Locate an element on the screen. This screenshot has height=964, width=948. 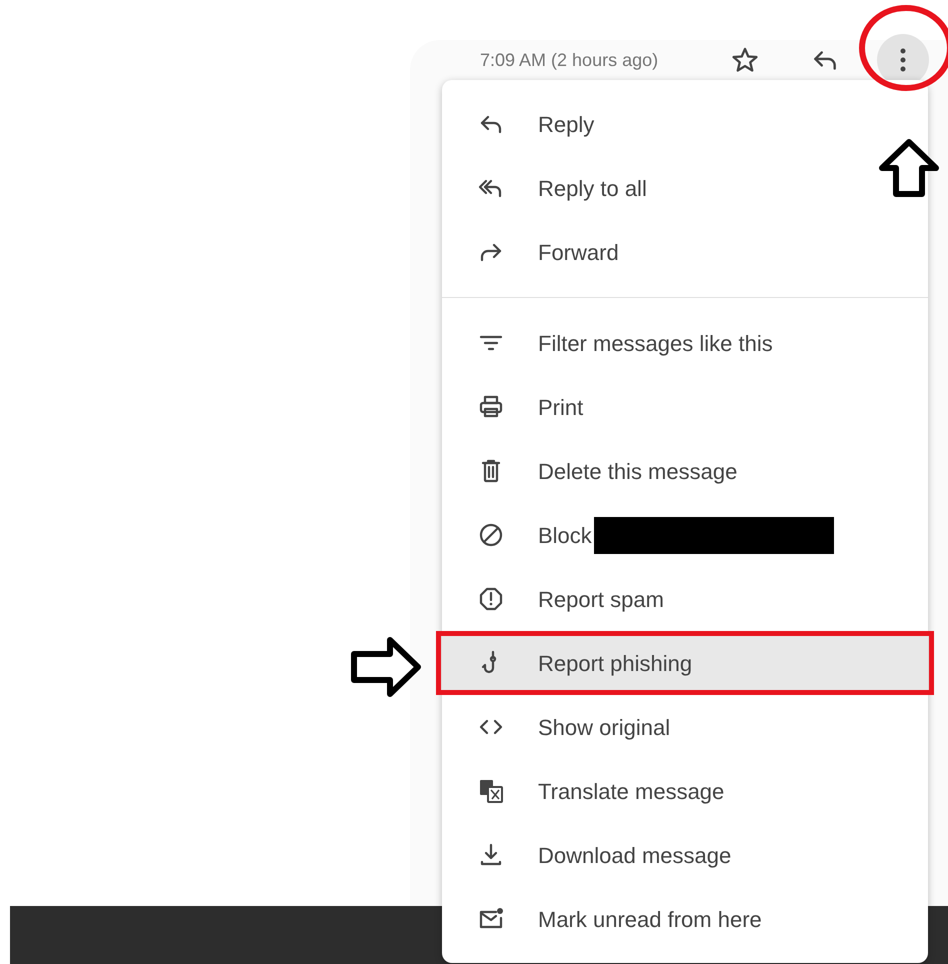
translate-icon is located at coordinates (491, 791).